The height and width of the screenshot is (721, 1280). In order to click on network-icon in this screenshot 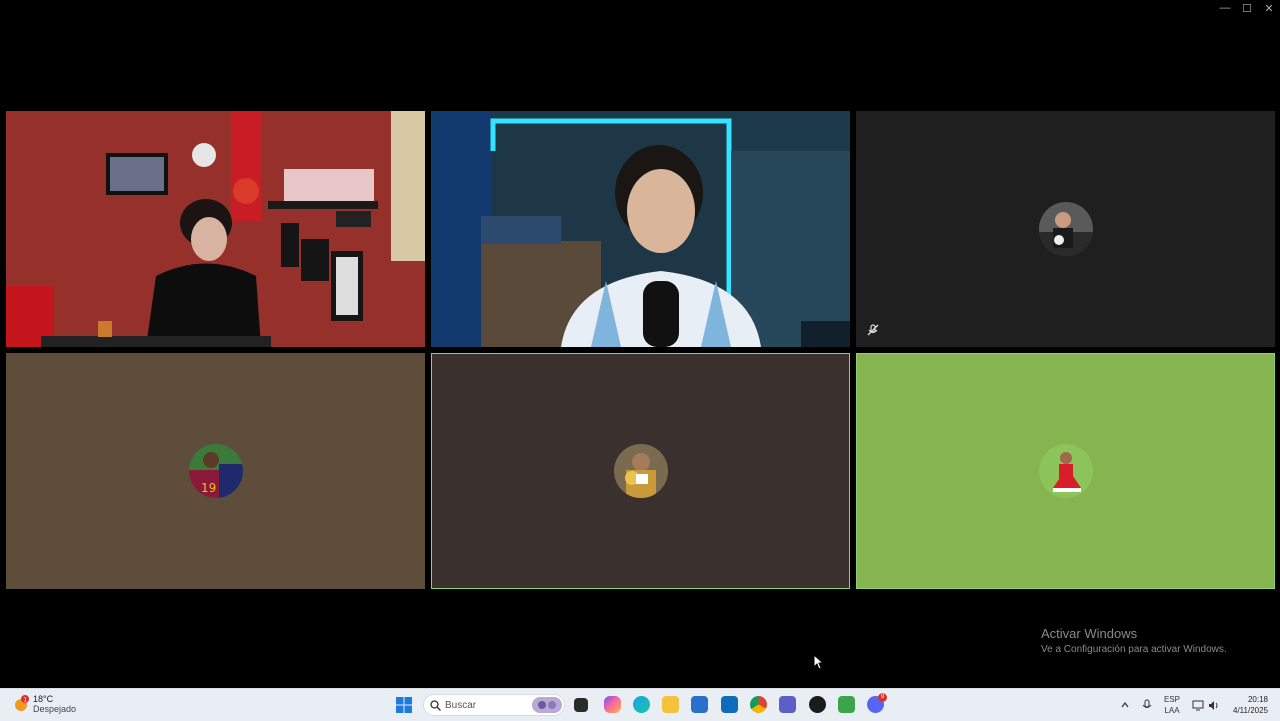, I will do `click(1198, 705)`.